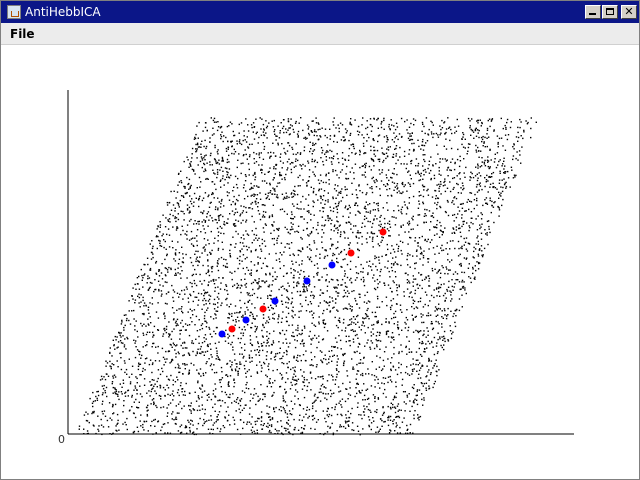  I want to click on minimize-button, so click(593, 12).